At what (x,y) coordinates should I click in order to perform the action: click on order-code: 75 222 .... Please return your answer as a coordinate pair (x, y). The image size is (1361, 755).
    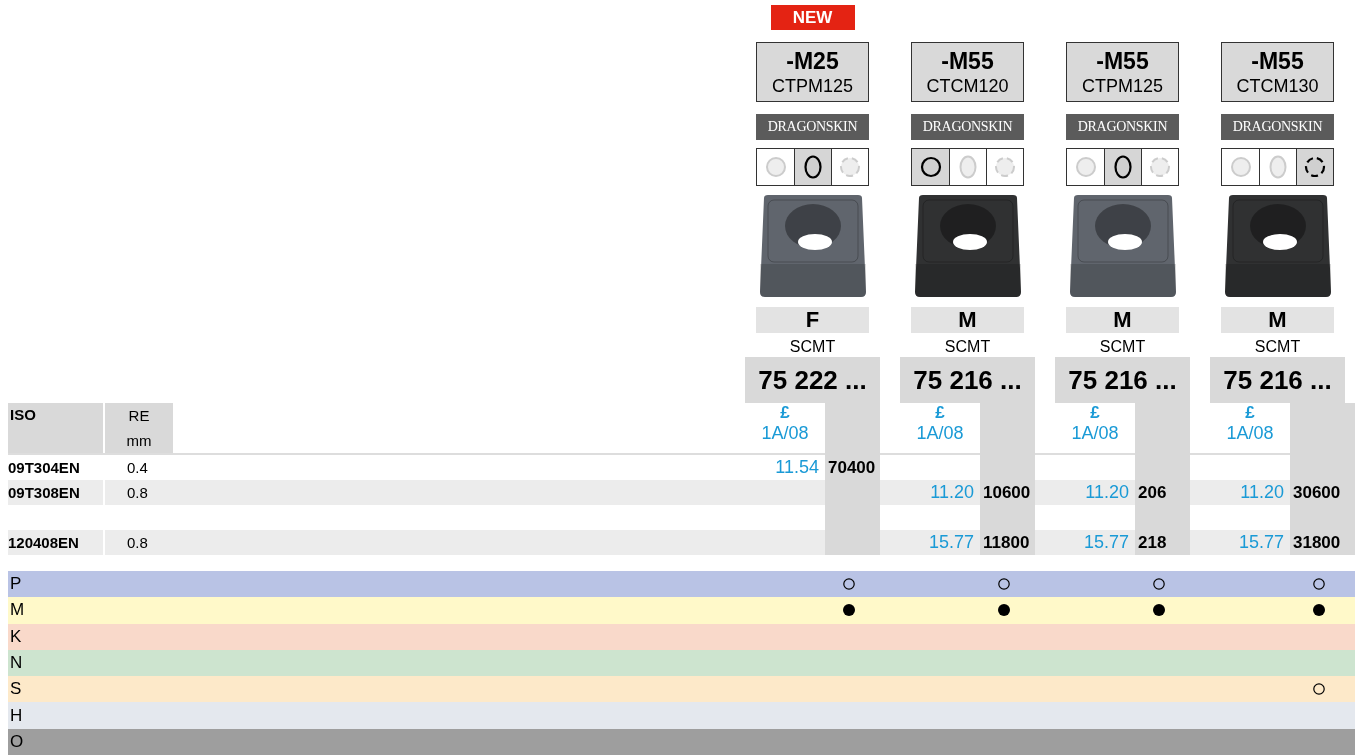
    Looking at the image, I should click on (812, 380).